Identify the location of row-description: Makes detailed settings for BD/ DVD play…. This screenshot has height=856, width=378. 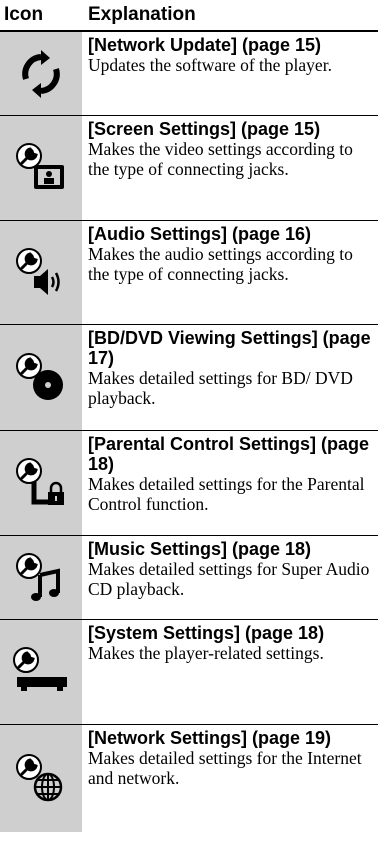
(220, 388).